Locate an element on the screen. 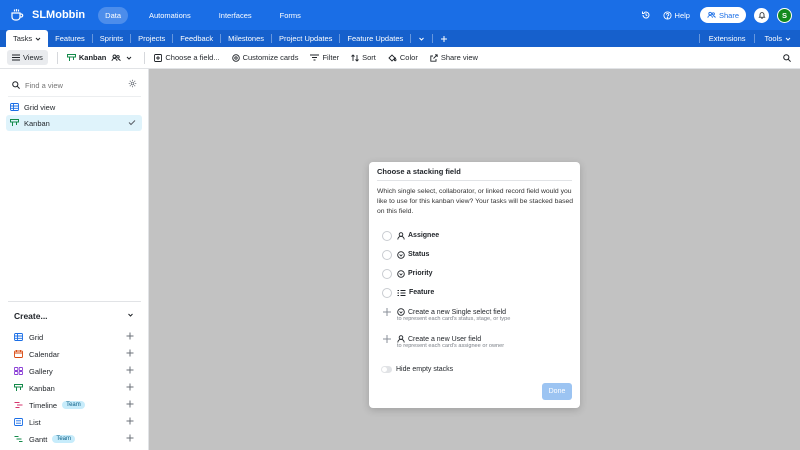  notifications-button is located at coordinates (761, 15).